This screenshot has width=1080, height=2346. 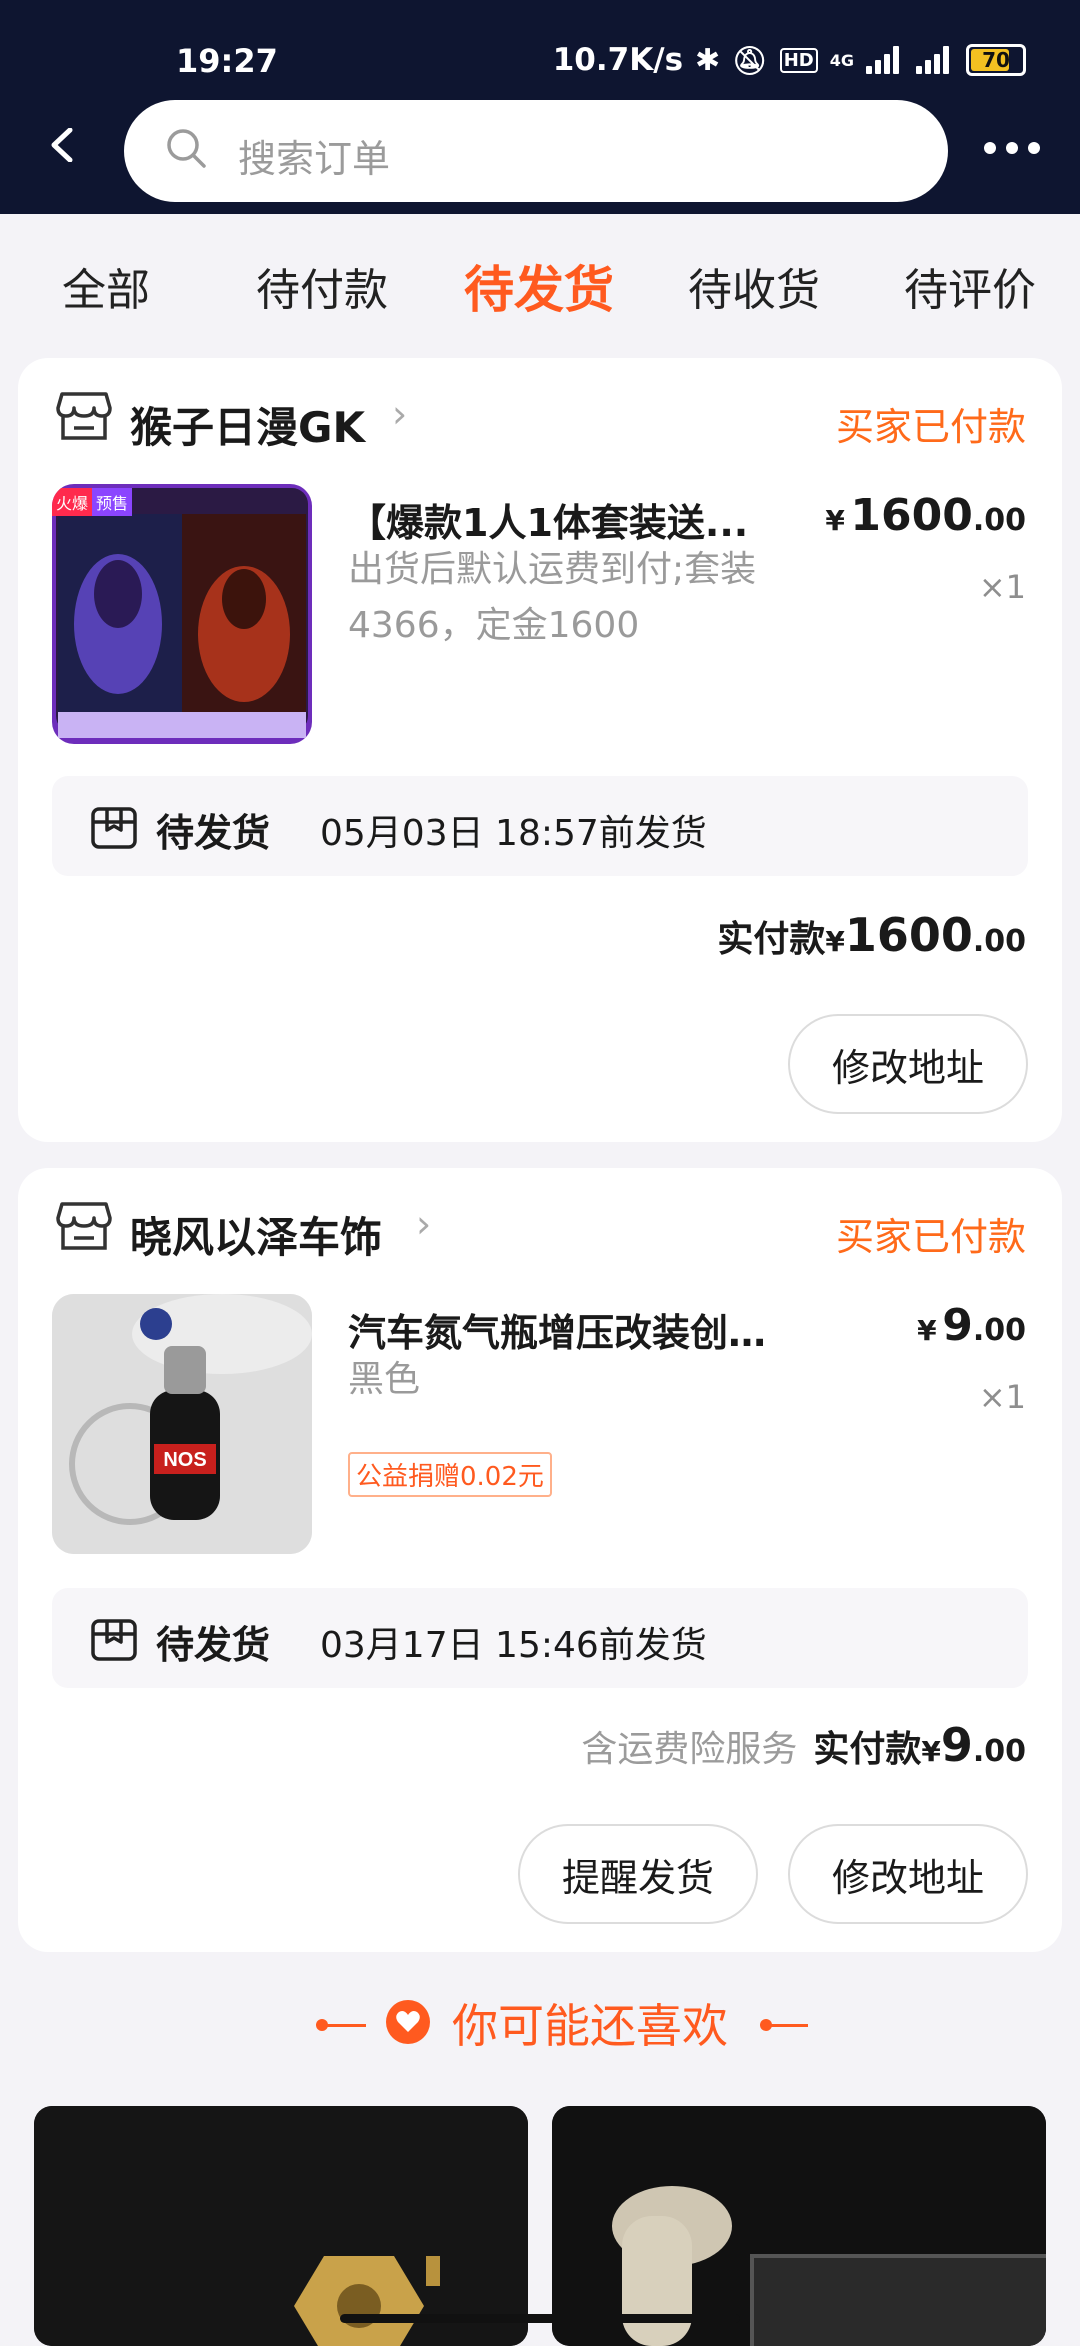 I want to click on top-bar: 19:27 10.7K/s ✱ 🔕︎ HD 4G 70 搜索订单, so click(x=540, y=107).